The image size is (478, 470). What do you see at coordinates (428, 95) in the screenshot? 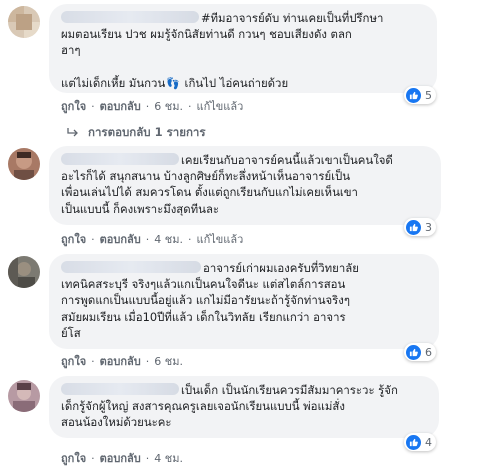
I see `reaction-count-value: 5` at bounding box center [428, 95].